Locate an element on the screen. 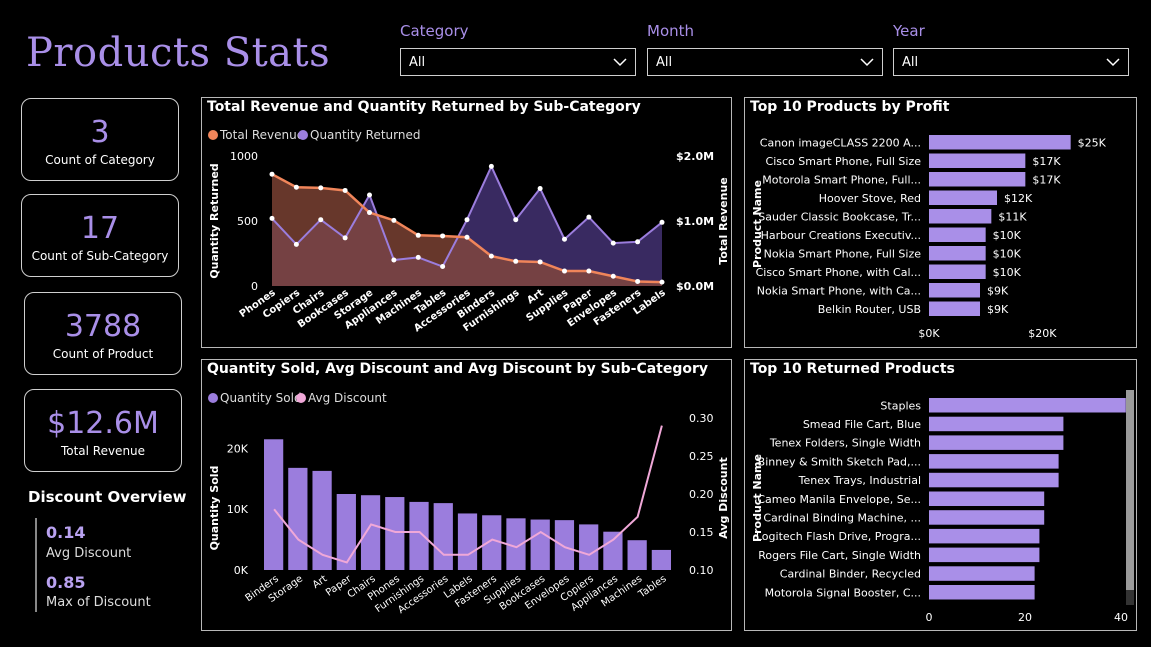  y-tick-label: Belkin Router, USB is located at coordinates (869, 309).